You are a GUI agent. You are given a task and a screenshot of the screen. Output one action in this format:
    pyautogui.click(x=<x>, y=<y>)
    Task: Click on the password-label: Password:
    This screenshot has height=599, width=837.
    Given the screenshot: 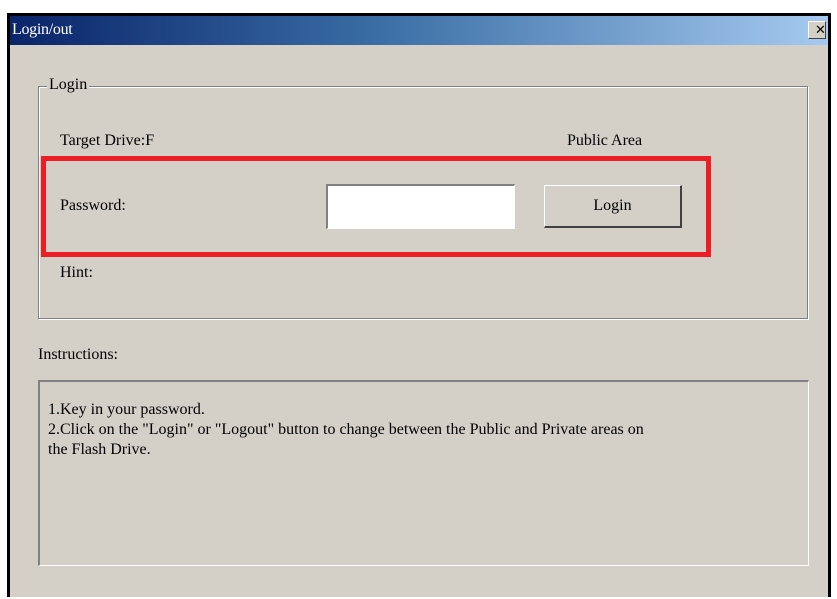 What is the action you would take?
    pyautogui.click(x=93, y=205)
    